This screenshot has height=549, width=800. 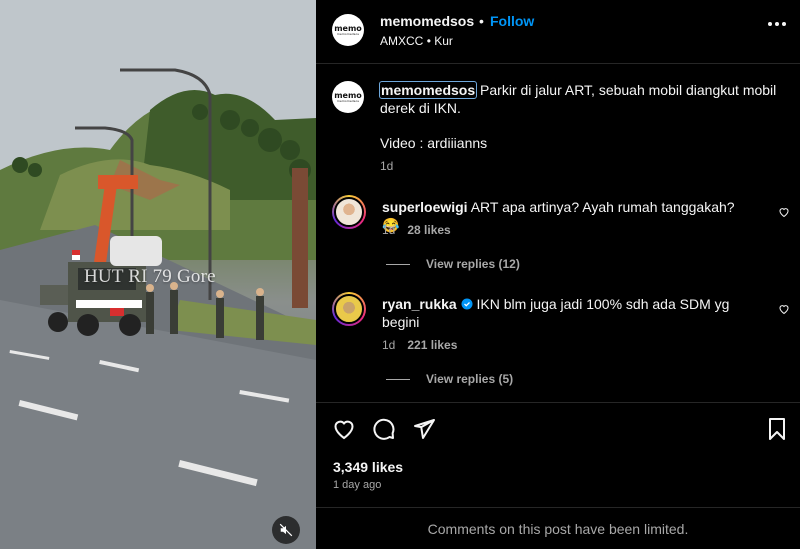 I want to click on caption-time: 1d, so click(x=386, y=166).